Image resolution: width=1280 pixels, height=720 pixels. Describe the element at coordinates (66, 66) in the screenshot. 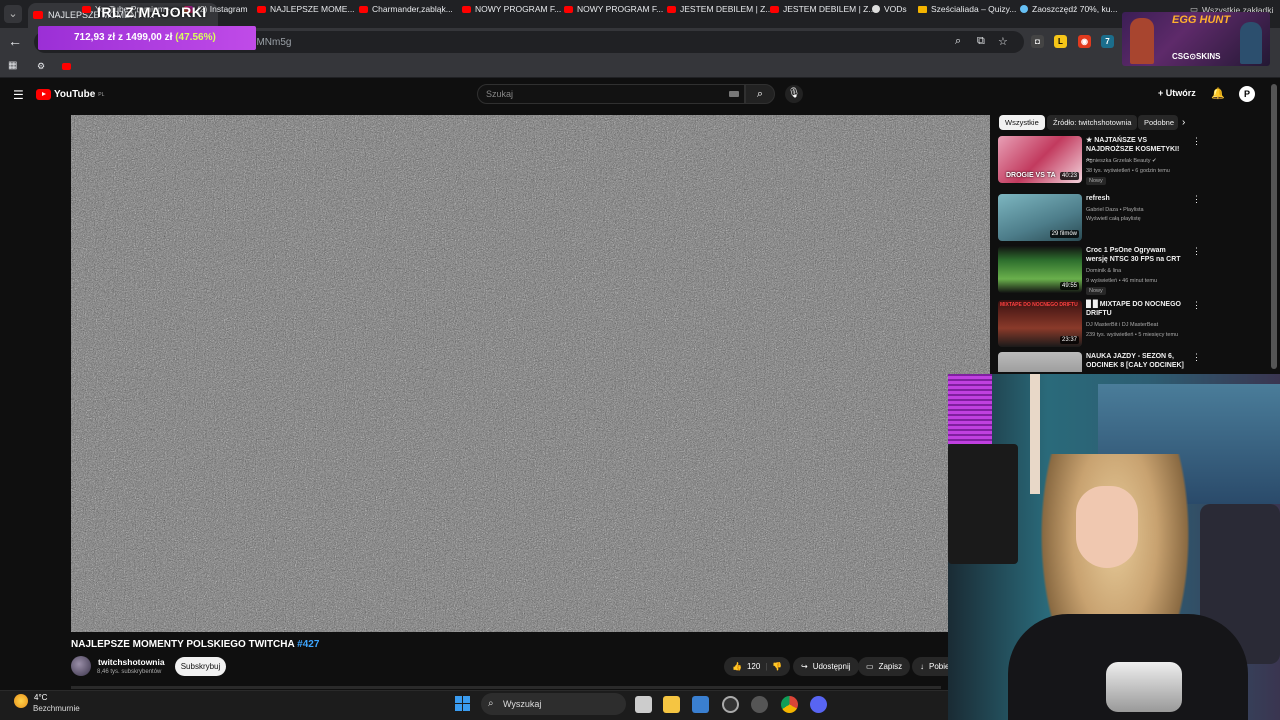

I see `youtube-bookmark-icon` at that location.